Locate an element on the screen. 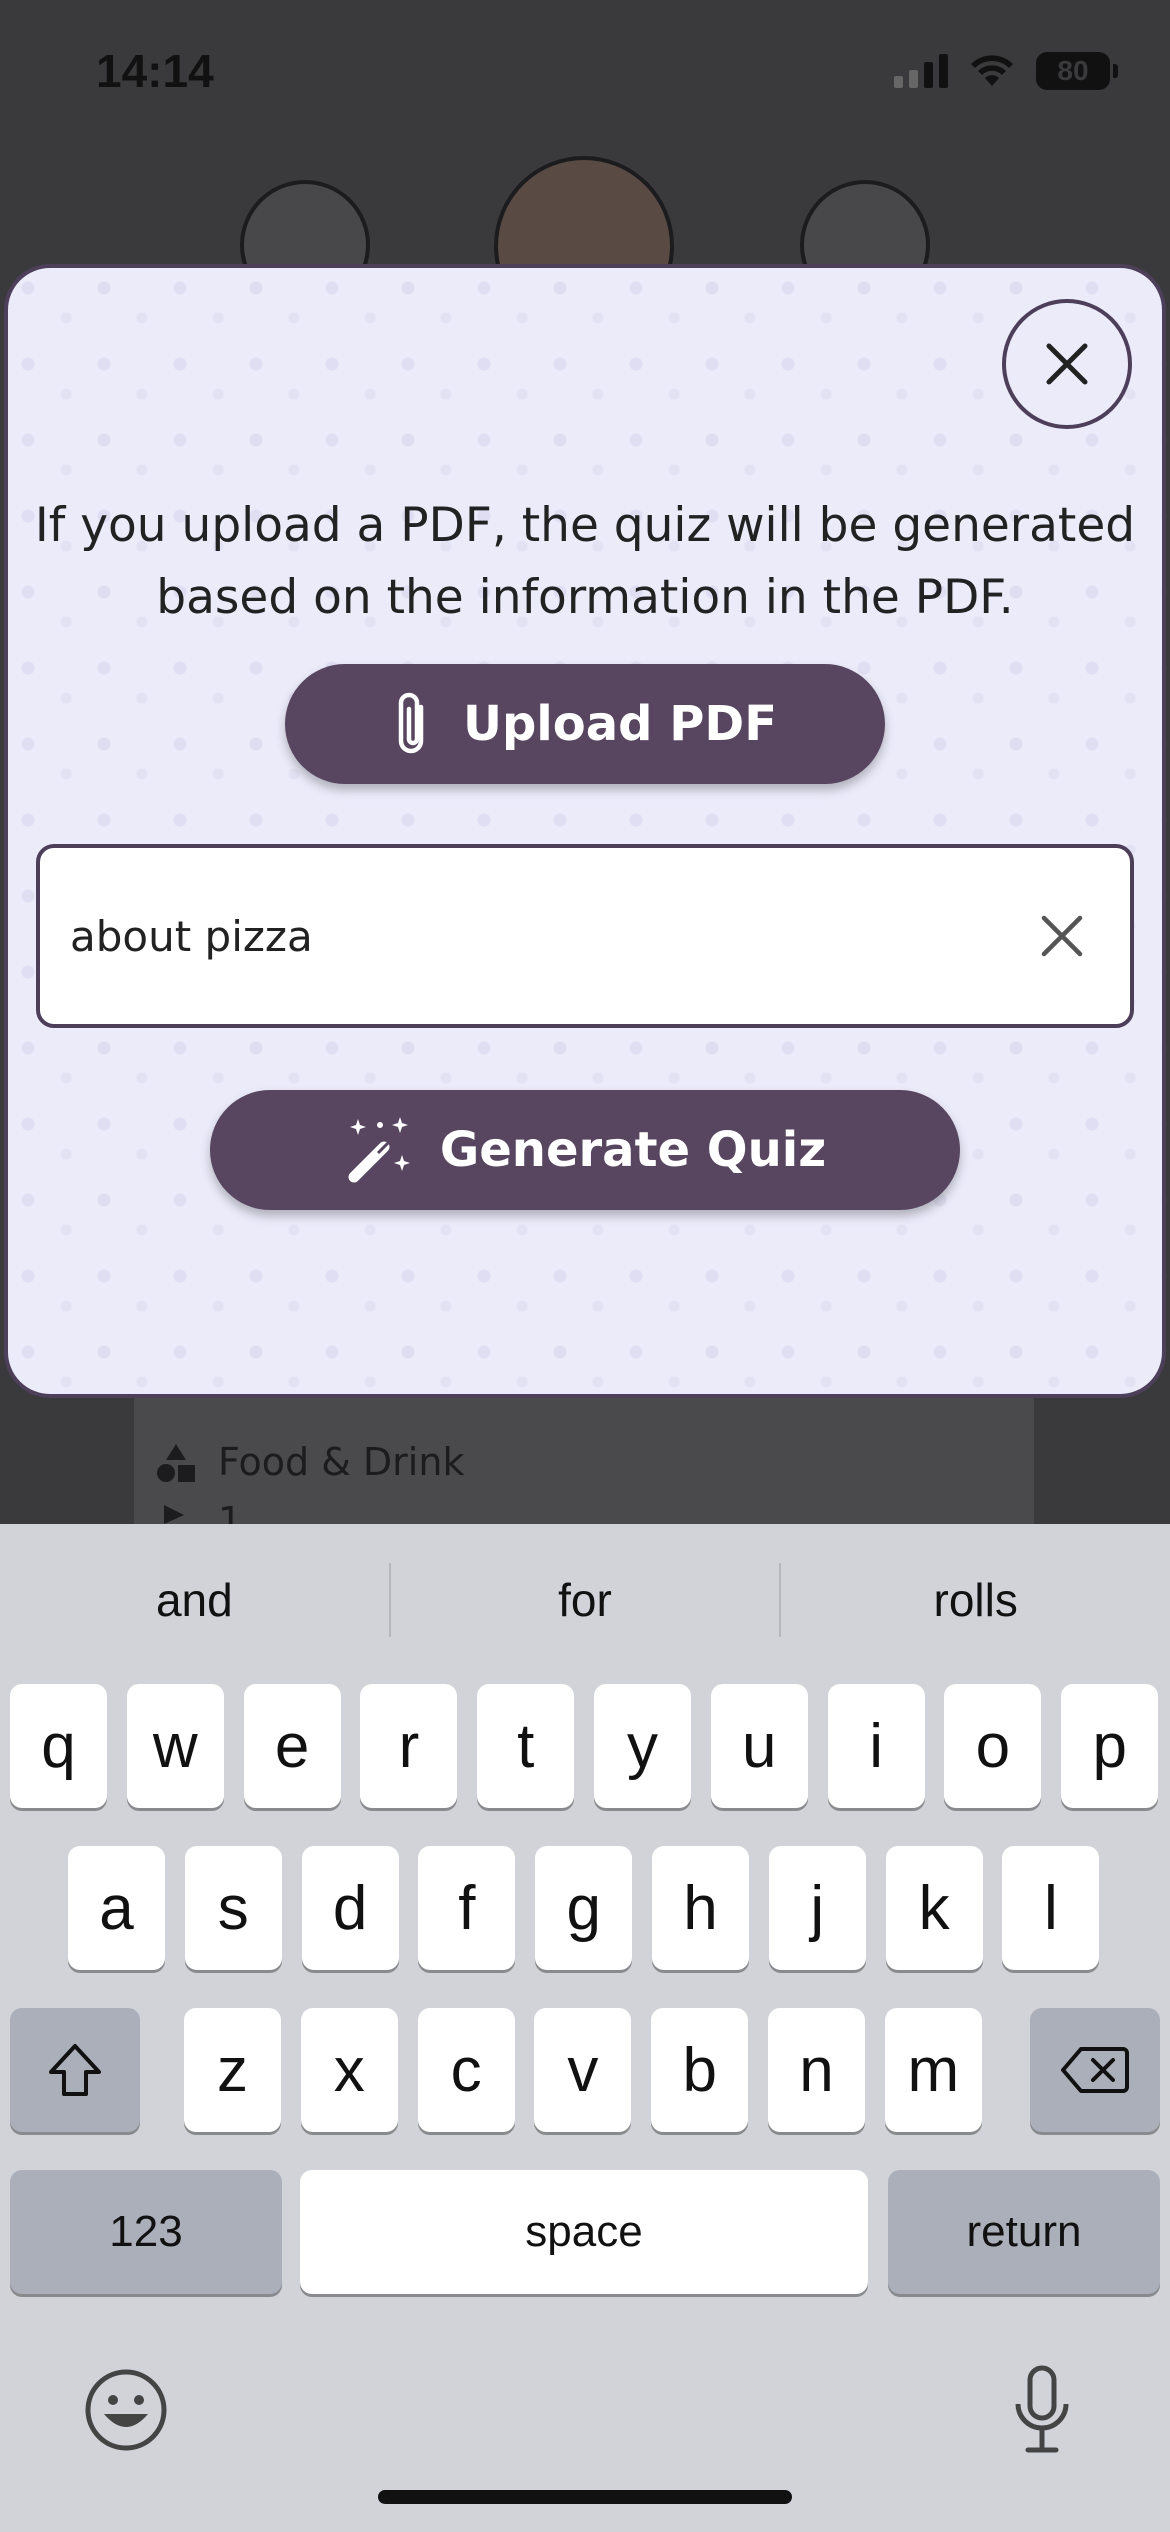 This screenshot has width=1170, height=2532. key-f: f is located at coordinates (467, 1908).